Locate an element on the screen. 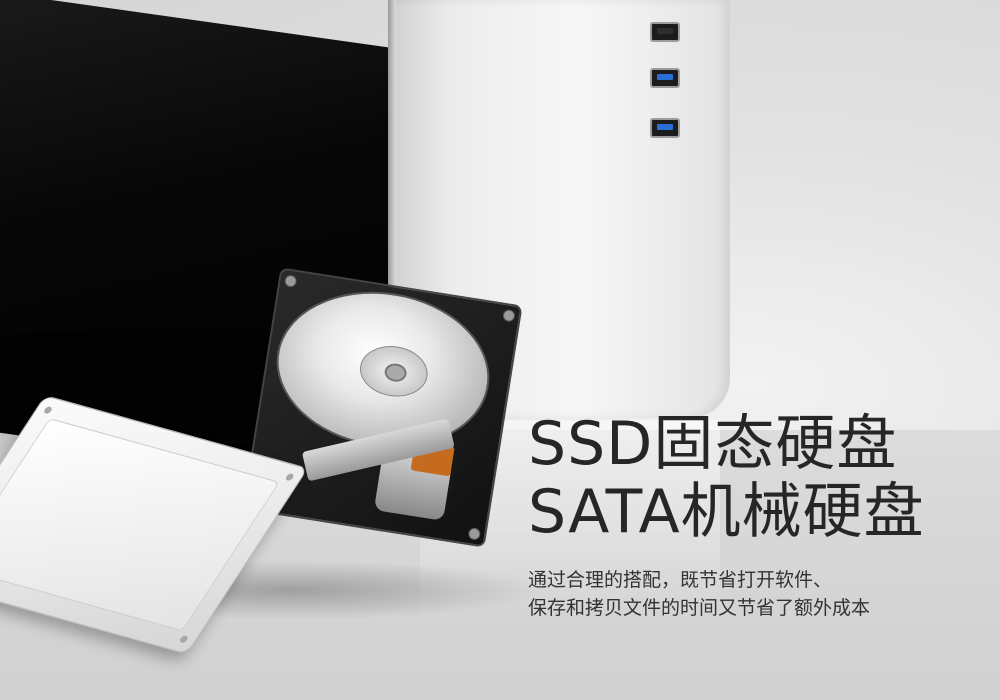 Image resolution: width=1000 pixels, height=700 pixels. hdd-spindle-hub is located at coordinates (394, 371).